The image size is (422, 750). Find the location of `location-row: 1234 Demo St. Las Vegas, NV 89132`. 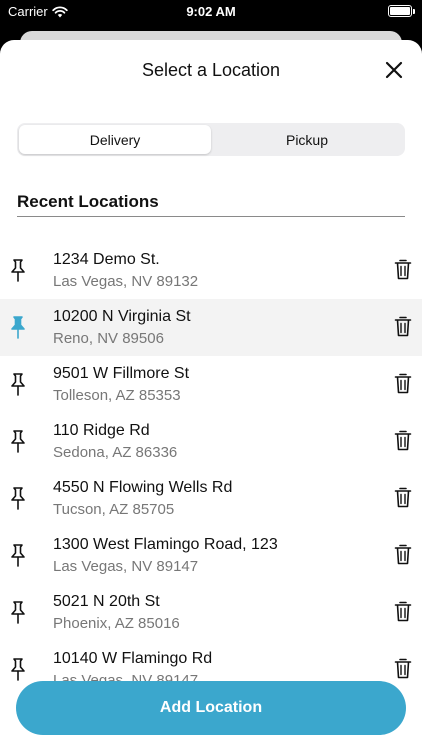

location-row: 1234 Demo St. Las Vegas, NV 89132 is located at coordinates (211, 270).